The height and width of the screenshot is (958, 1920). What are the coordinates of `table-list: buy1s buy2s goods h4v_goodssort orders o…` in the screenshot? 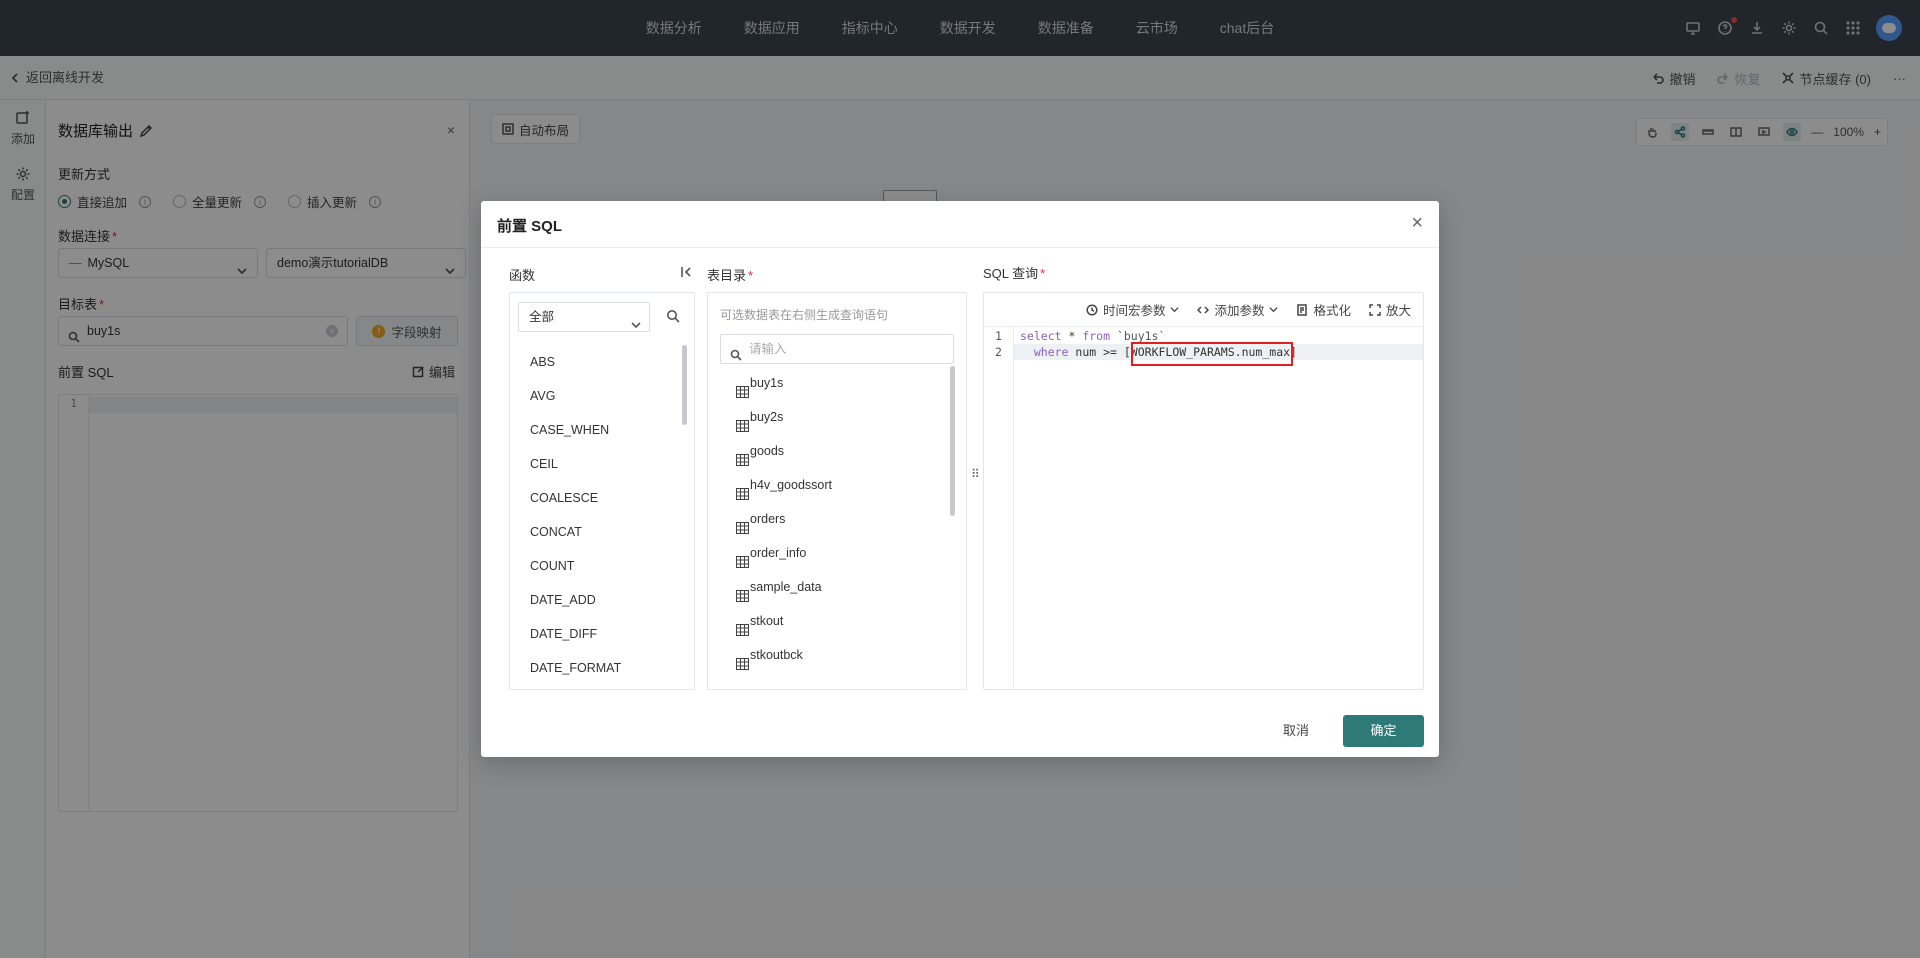 It's located at (828, 519).